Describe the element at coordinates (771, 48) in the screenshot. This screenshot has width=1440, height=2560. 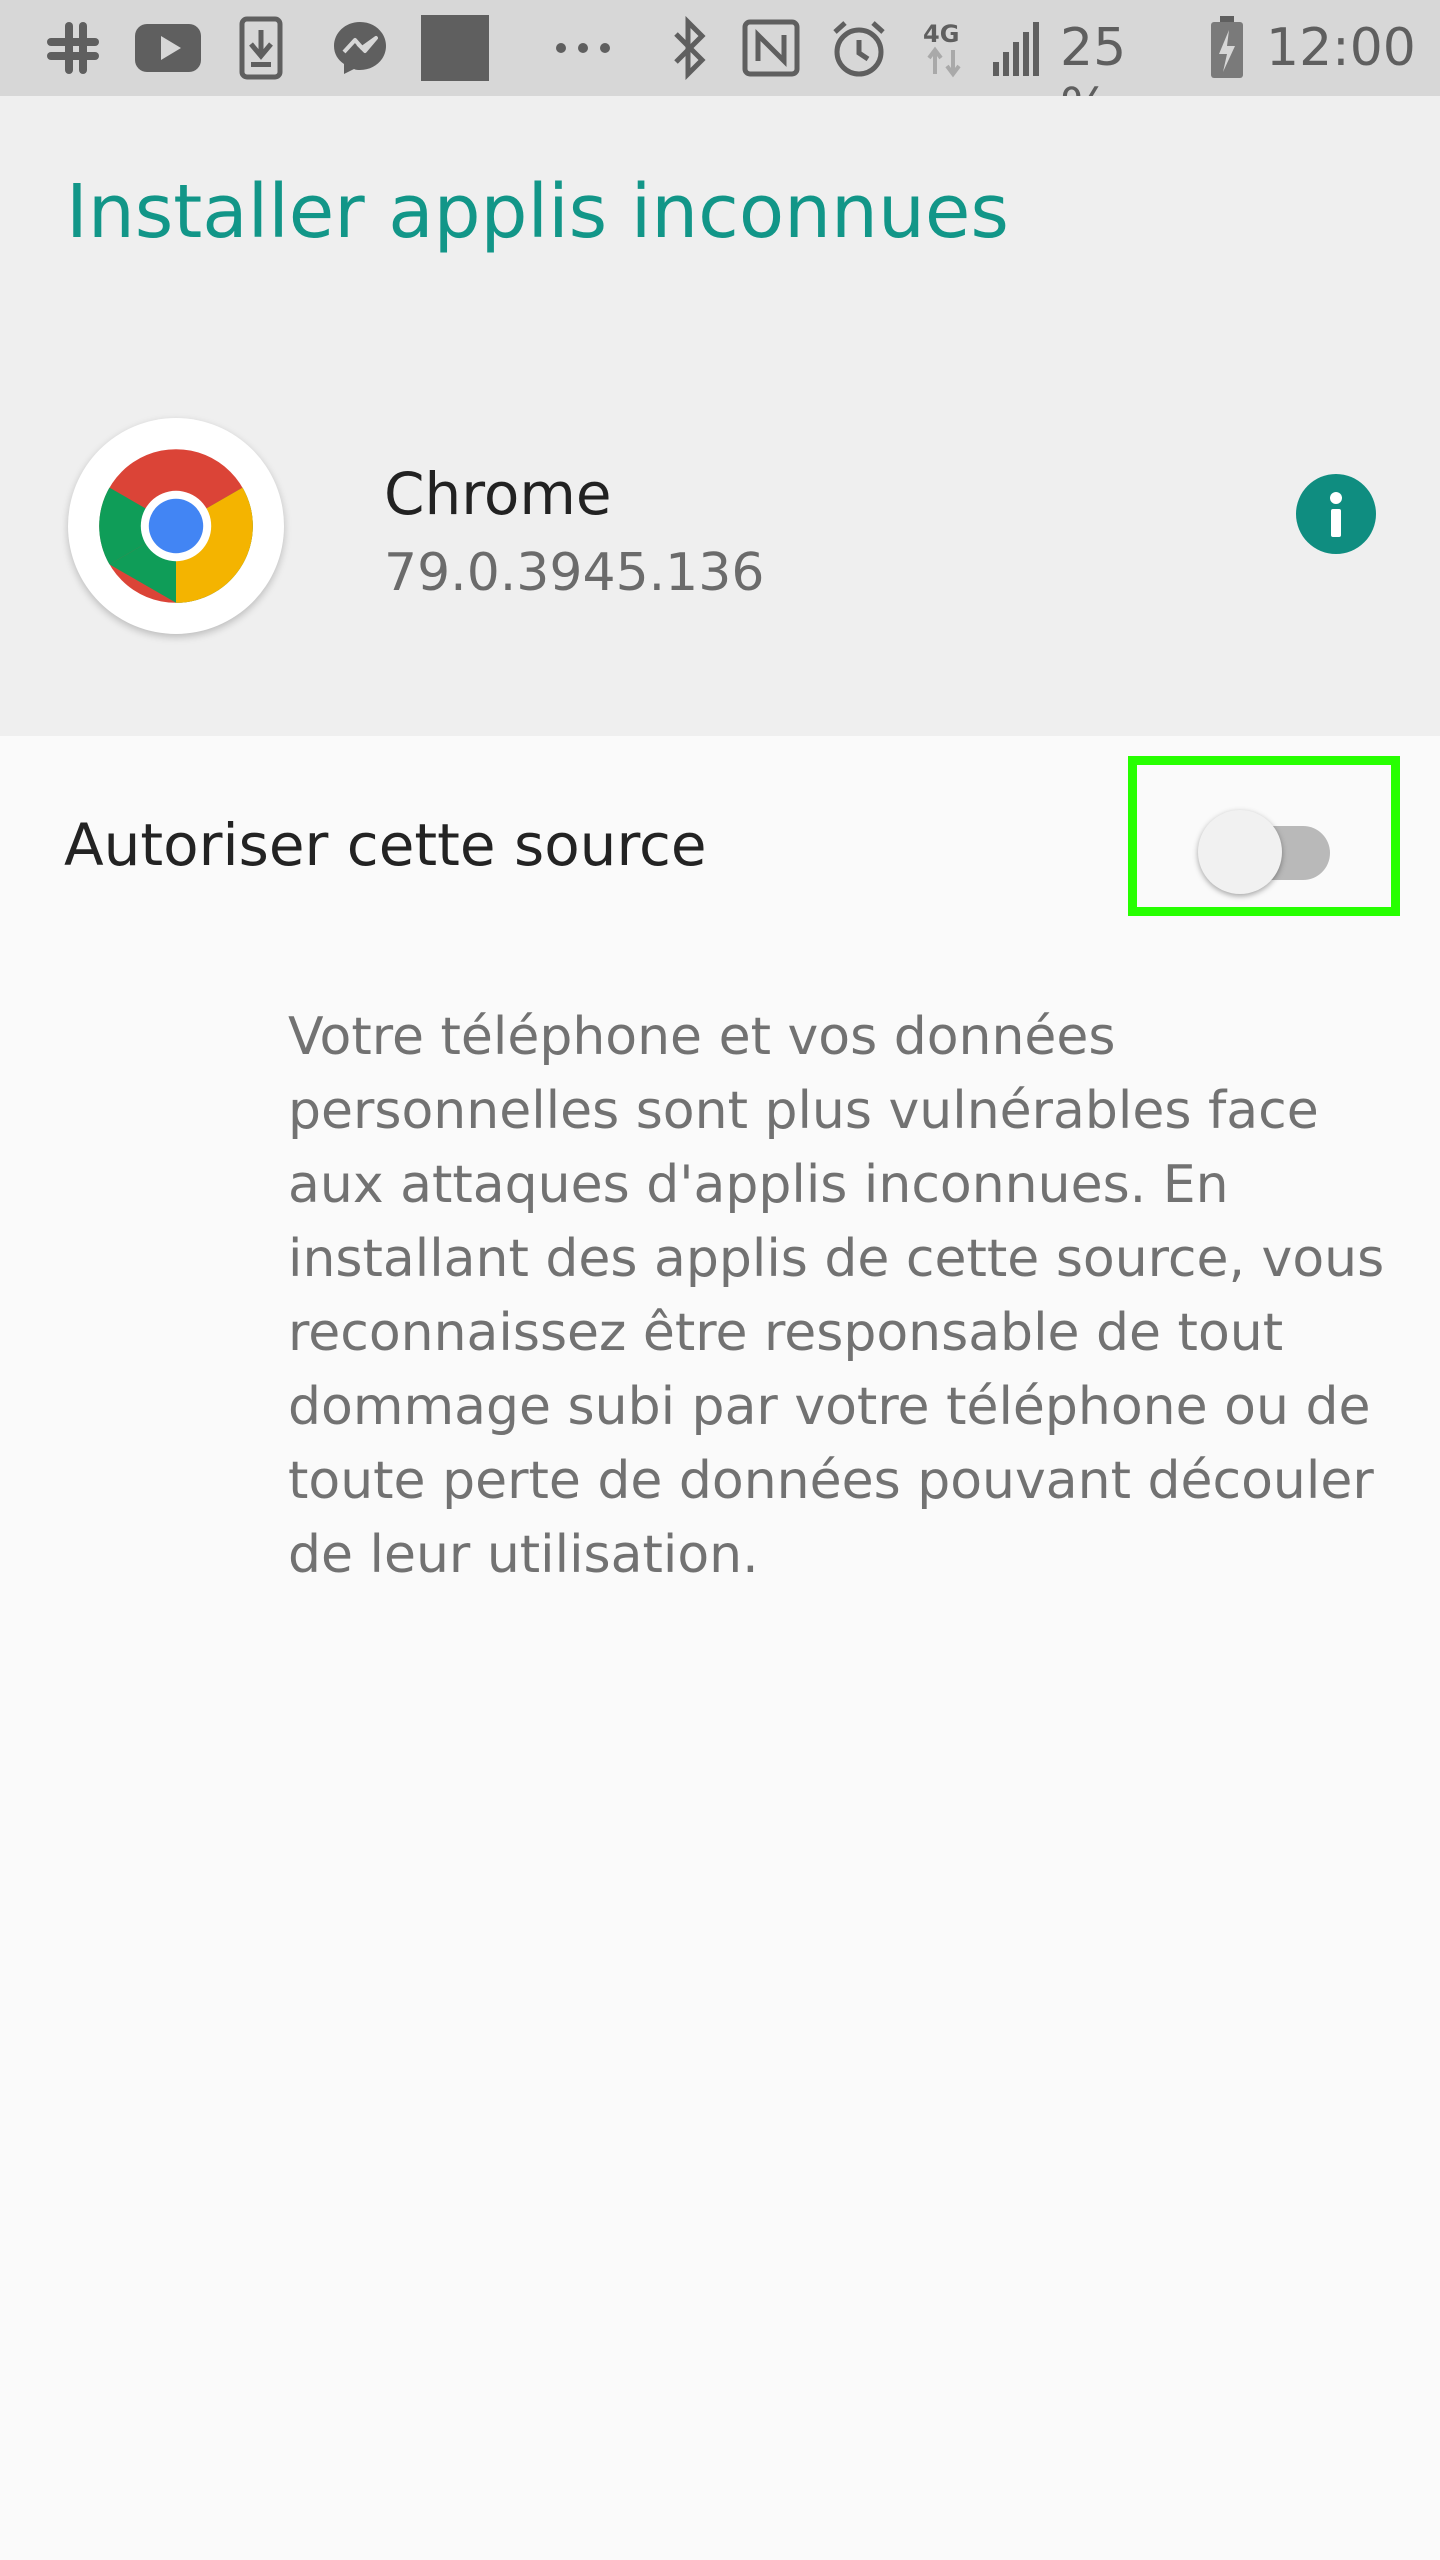
I see `nfc-icon` at that location.